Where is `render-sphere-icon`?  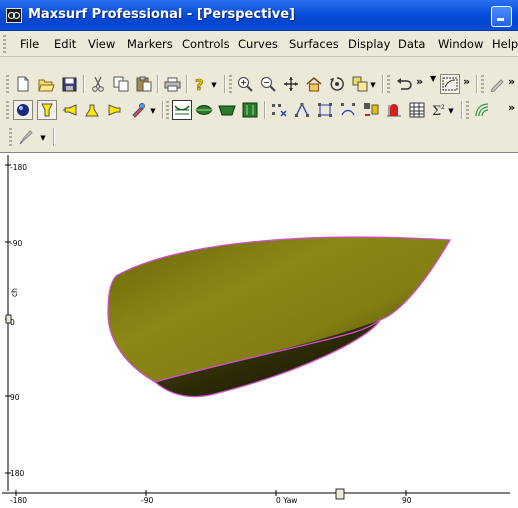 render-sphere-icon is located at coordinates (23, 110).